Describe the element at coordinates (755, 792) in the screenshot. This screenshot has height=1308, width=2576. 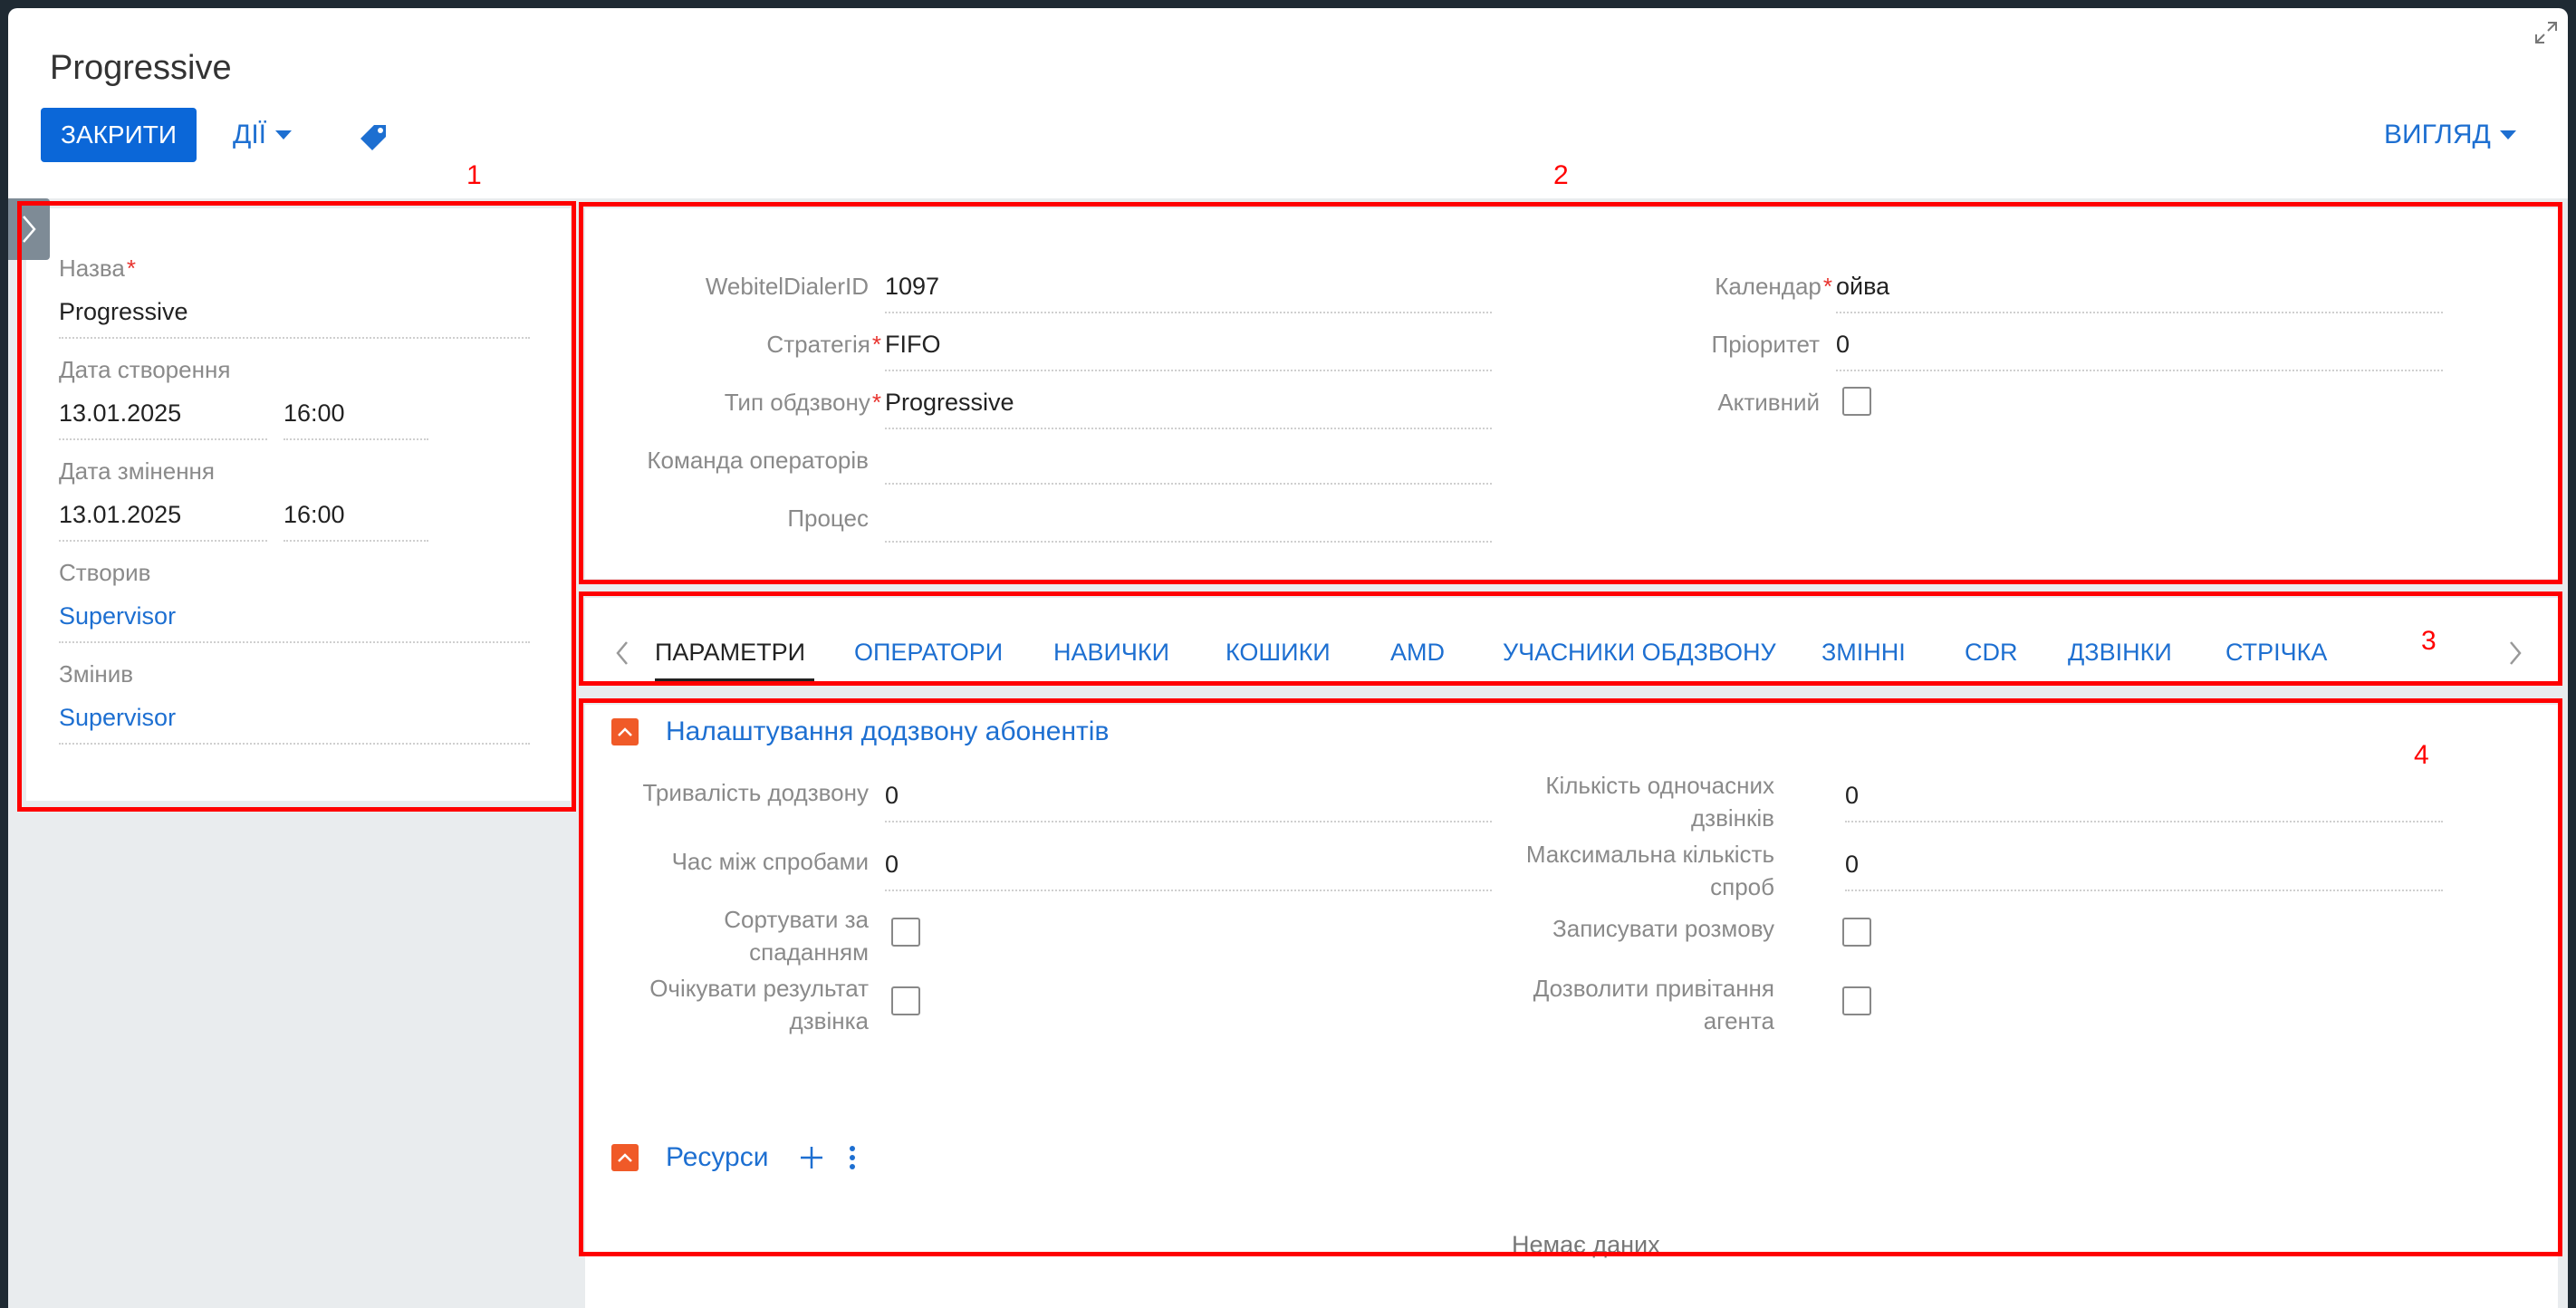
I see `dial-duration-label: Тривалість додзвону` at that location.